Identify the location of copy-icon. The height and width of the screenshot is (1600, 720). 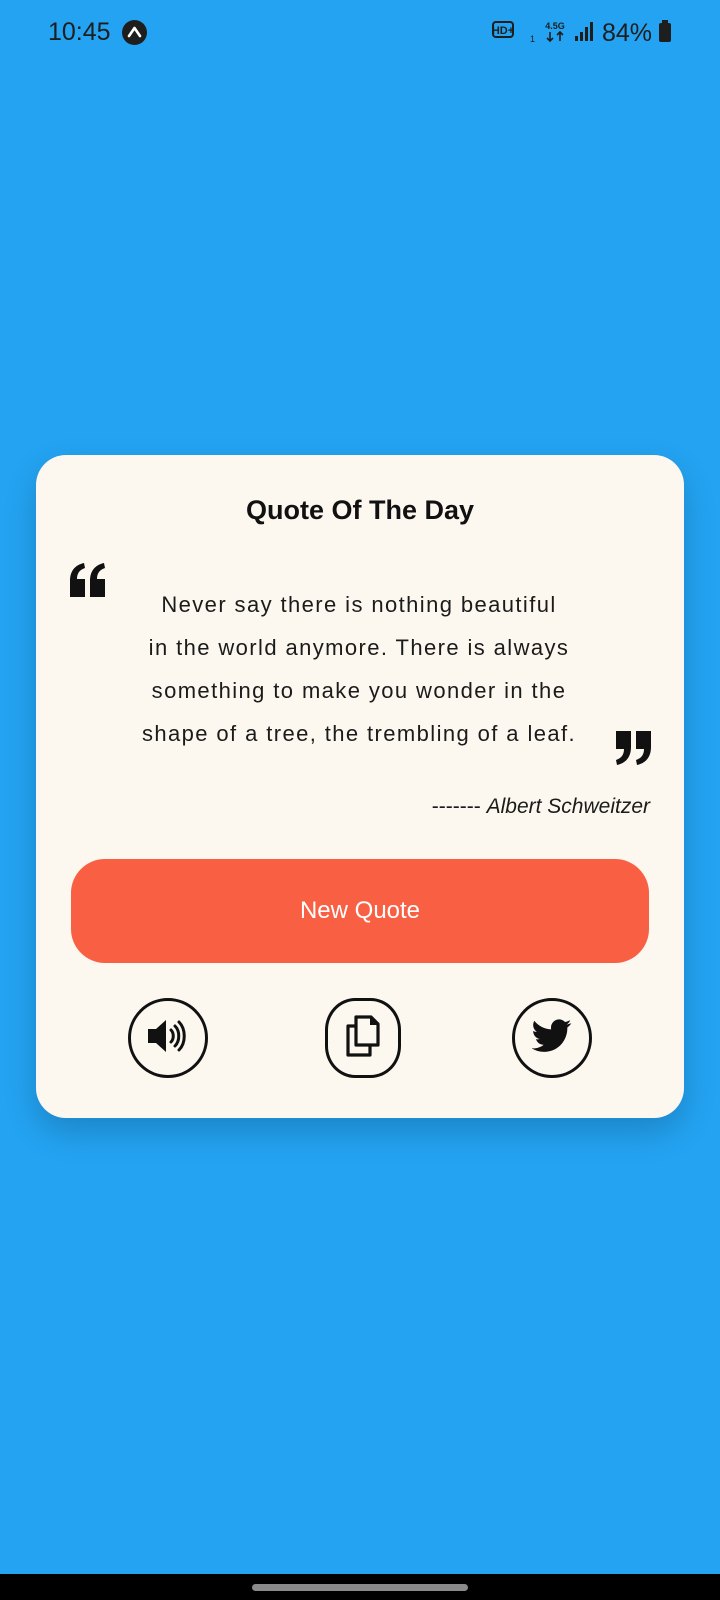
(363, 1038).